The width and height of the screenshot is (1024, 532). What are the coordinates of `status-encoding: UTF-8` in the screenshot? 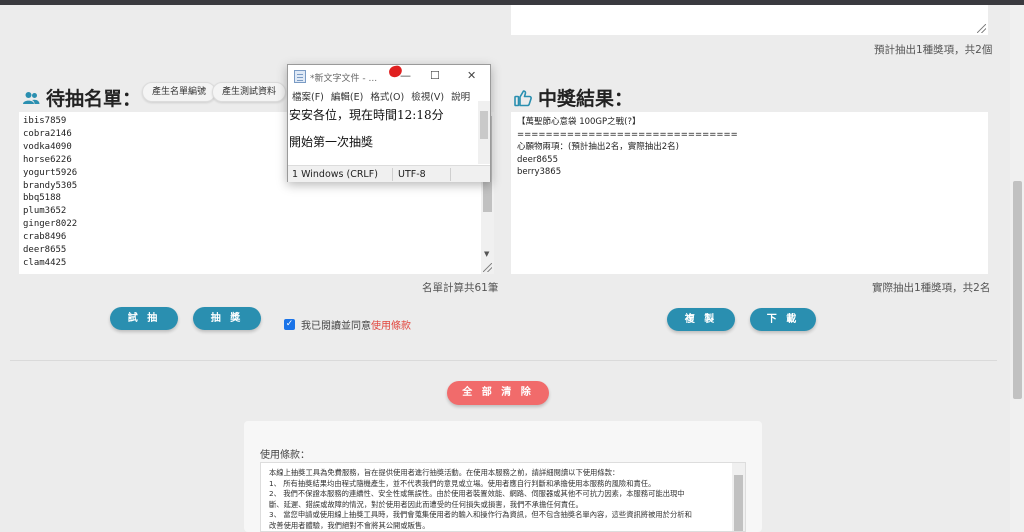 It's located at (412, 174).